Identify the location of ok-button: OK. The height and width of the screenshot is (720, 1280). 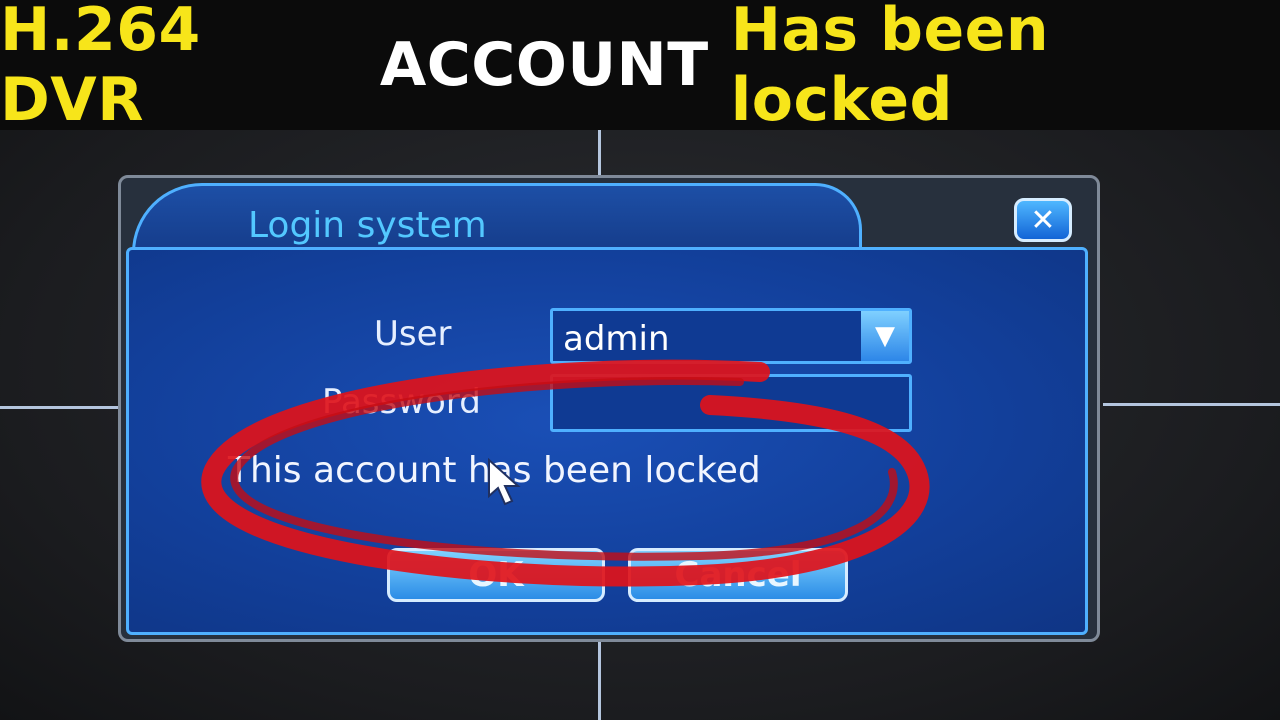
(496, 575).